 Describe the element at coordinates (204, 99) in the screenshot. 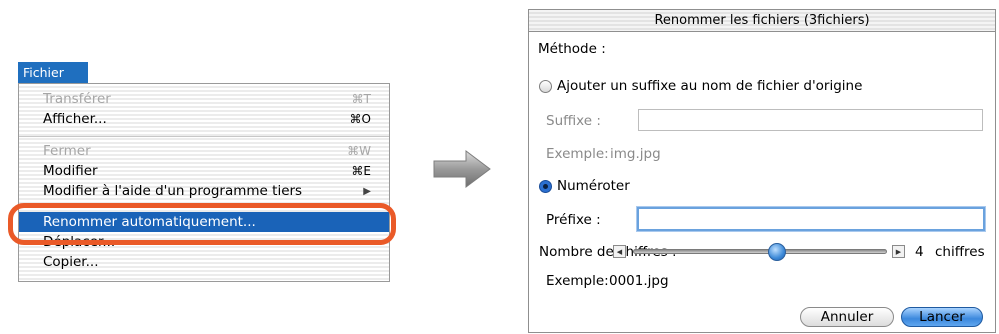

I see `menu-item-transferer: Transférer ⌘T` at that location.